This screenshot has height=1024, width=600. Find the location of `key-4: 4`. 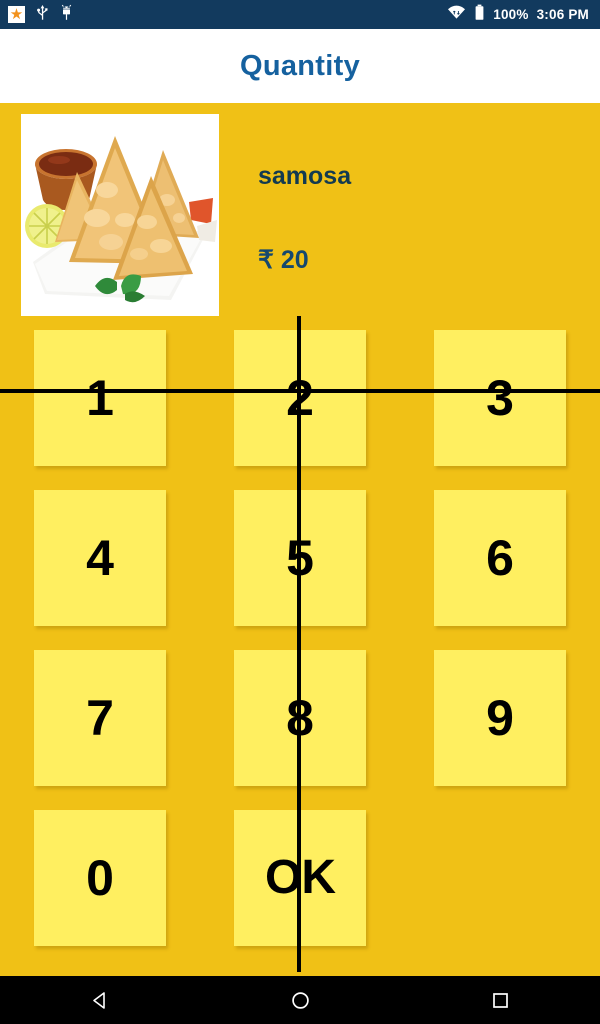

key-4: 4 is located at coordinates (100, 558).